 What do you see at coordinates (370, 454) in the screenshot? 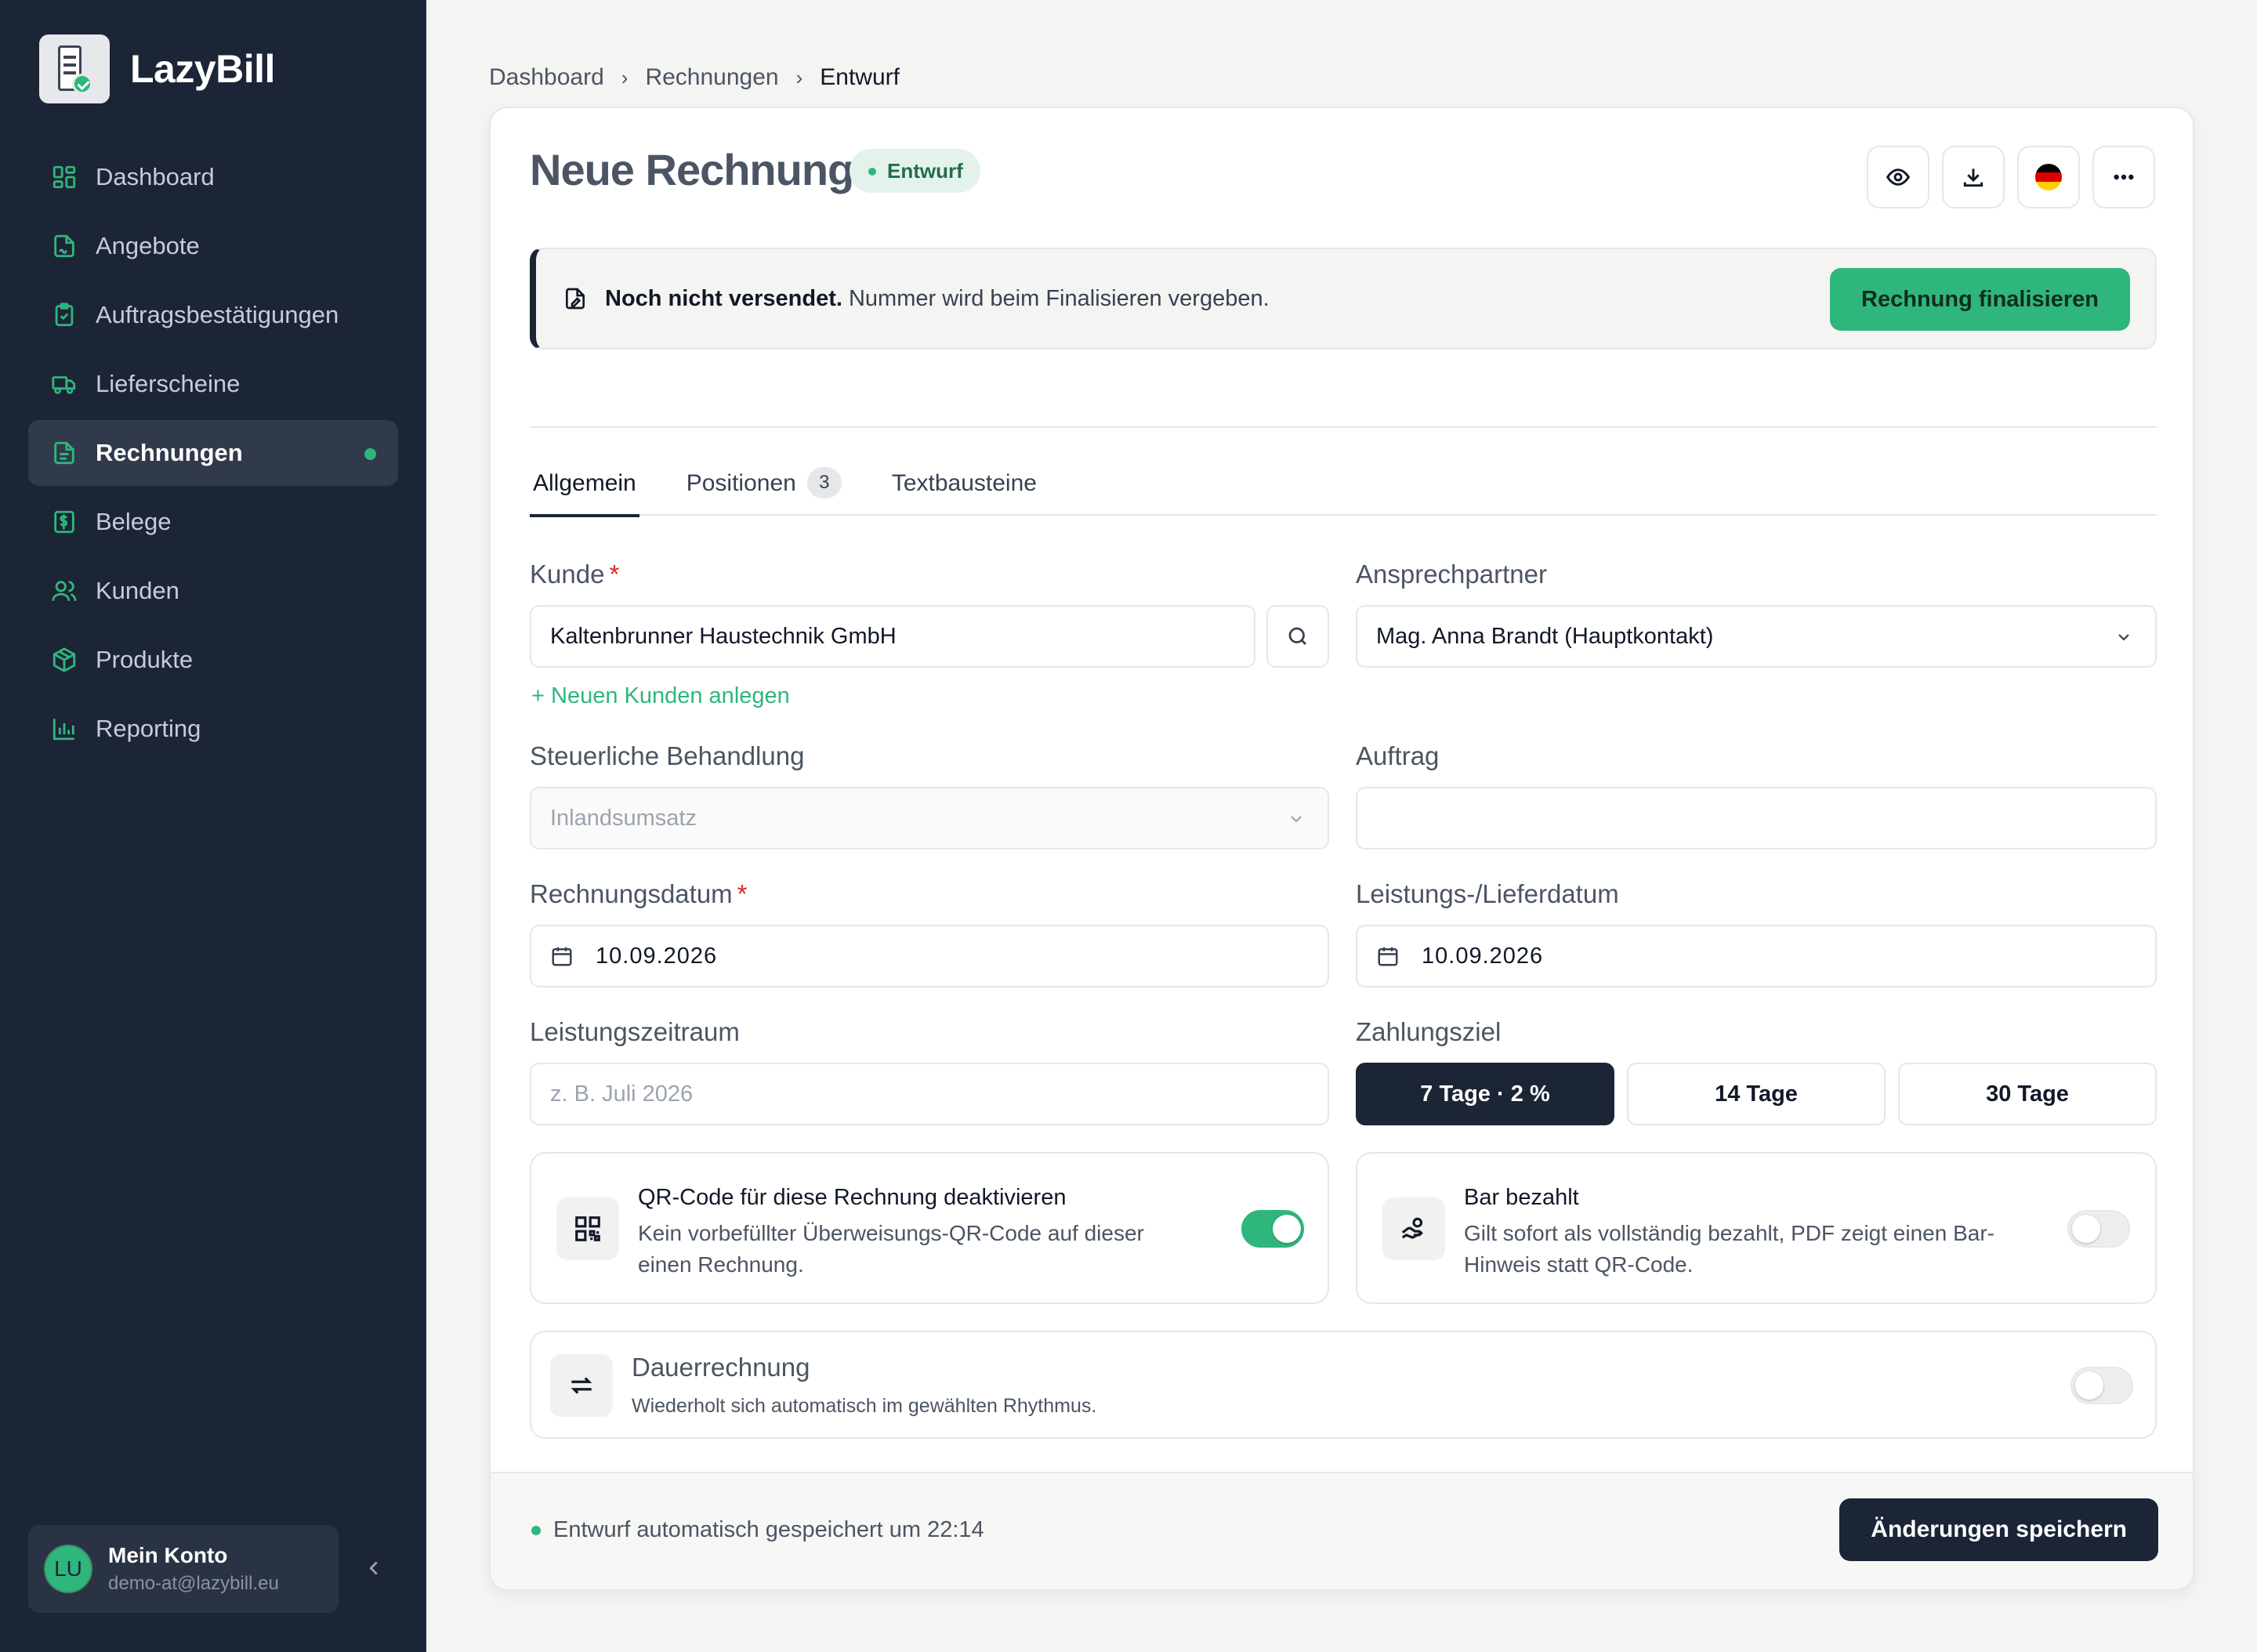
I see `active-indicator-dot` at bounding box center [370, 454].